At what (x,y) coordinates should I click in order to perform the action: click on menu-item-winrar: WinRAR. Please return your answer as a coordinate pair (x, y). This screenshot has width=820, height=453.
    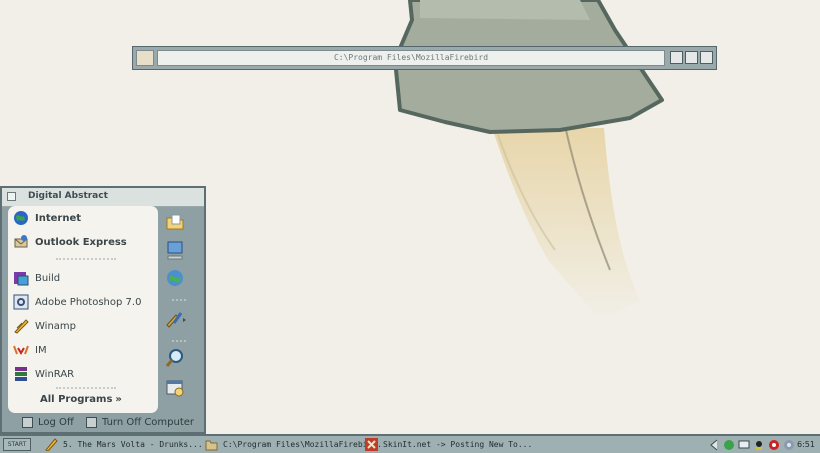
    Looking at the image, I should click on (43, 374).